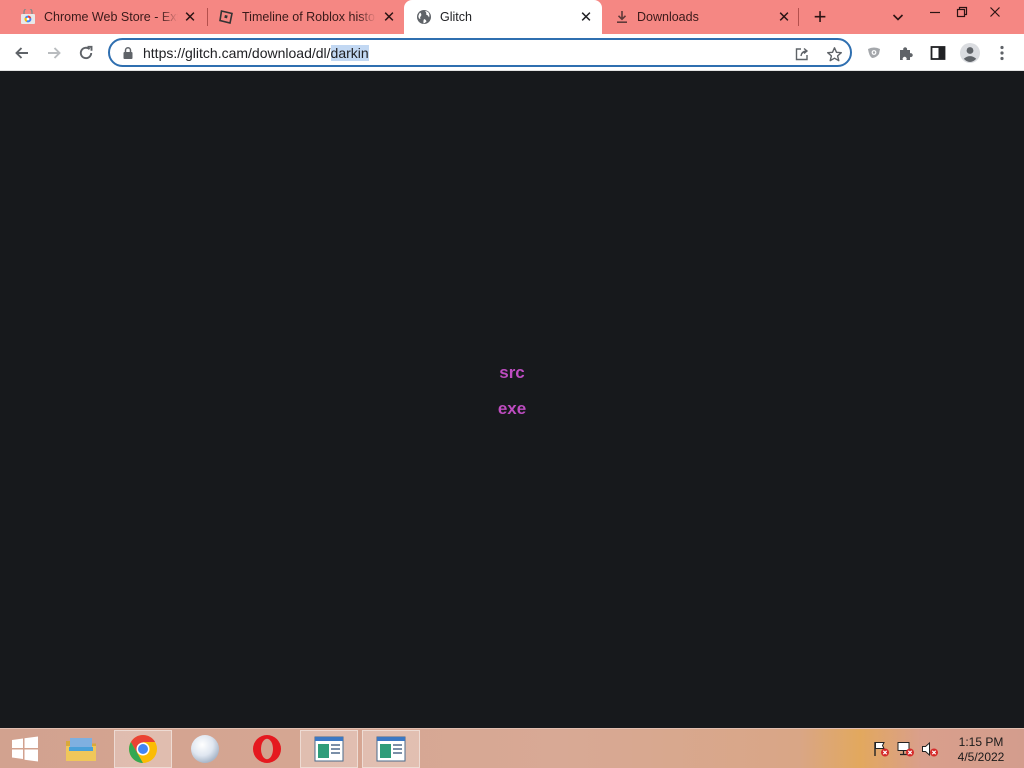 Image resolution: width=1024 pixels, height=768 pixels. Describe the element at coordinates (512, 748) in the screenshot. I see `taskbar: 1:15 PM 4/5/2022` at that location.